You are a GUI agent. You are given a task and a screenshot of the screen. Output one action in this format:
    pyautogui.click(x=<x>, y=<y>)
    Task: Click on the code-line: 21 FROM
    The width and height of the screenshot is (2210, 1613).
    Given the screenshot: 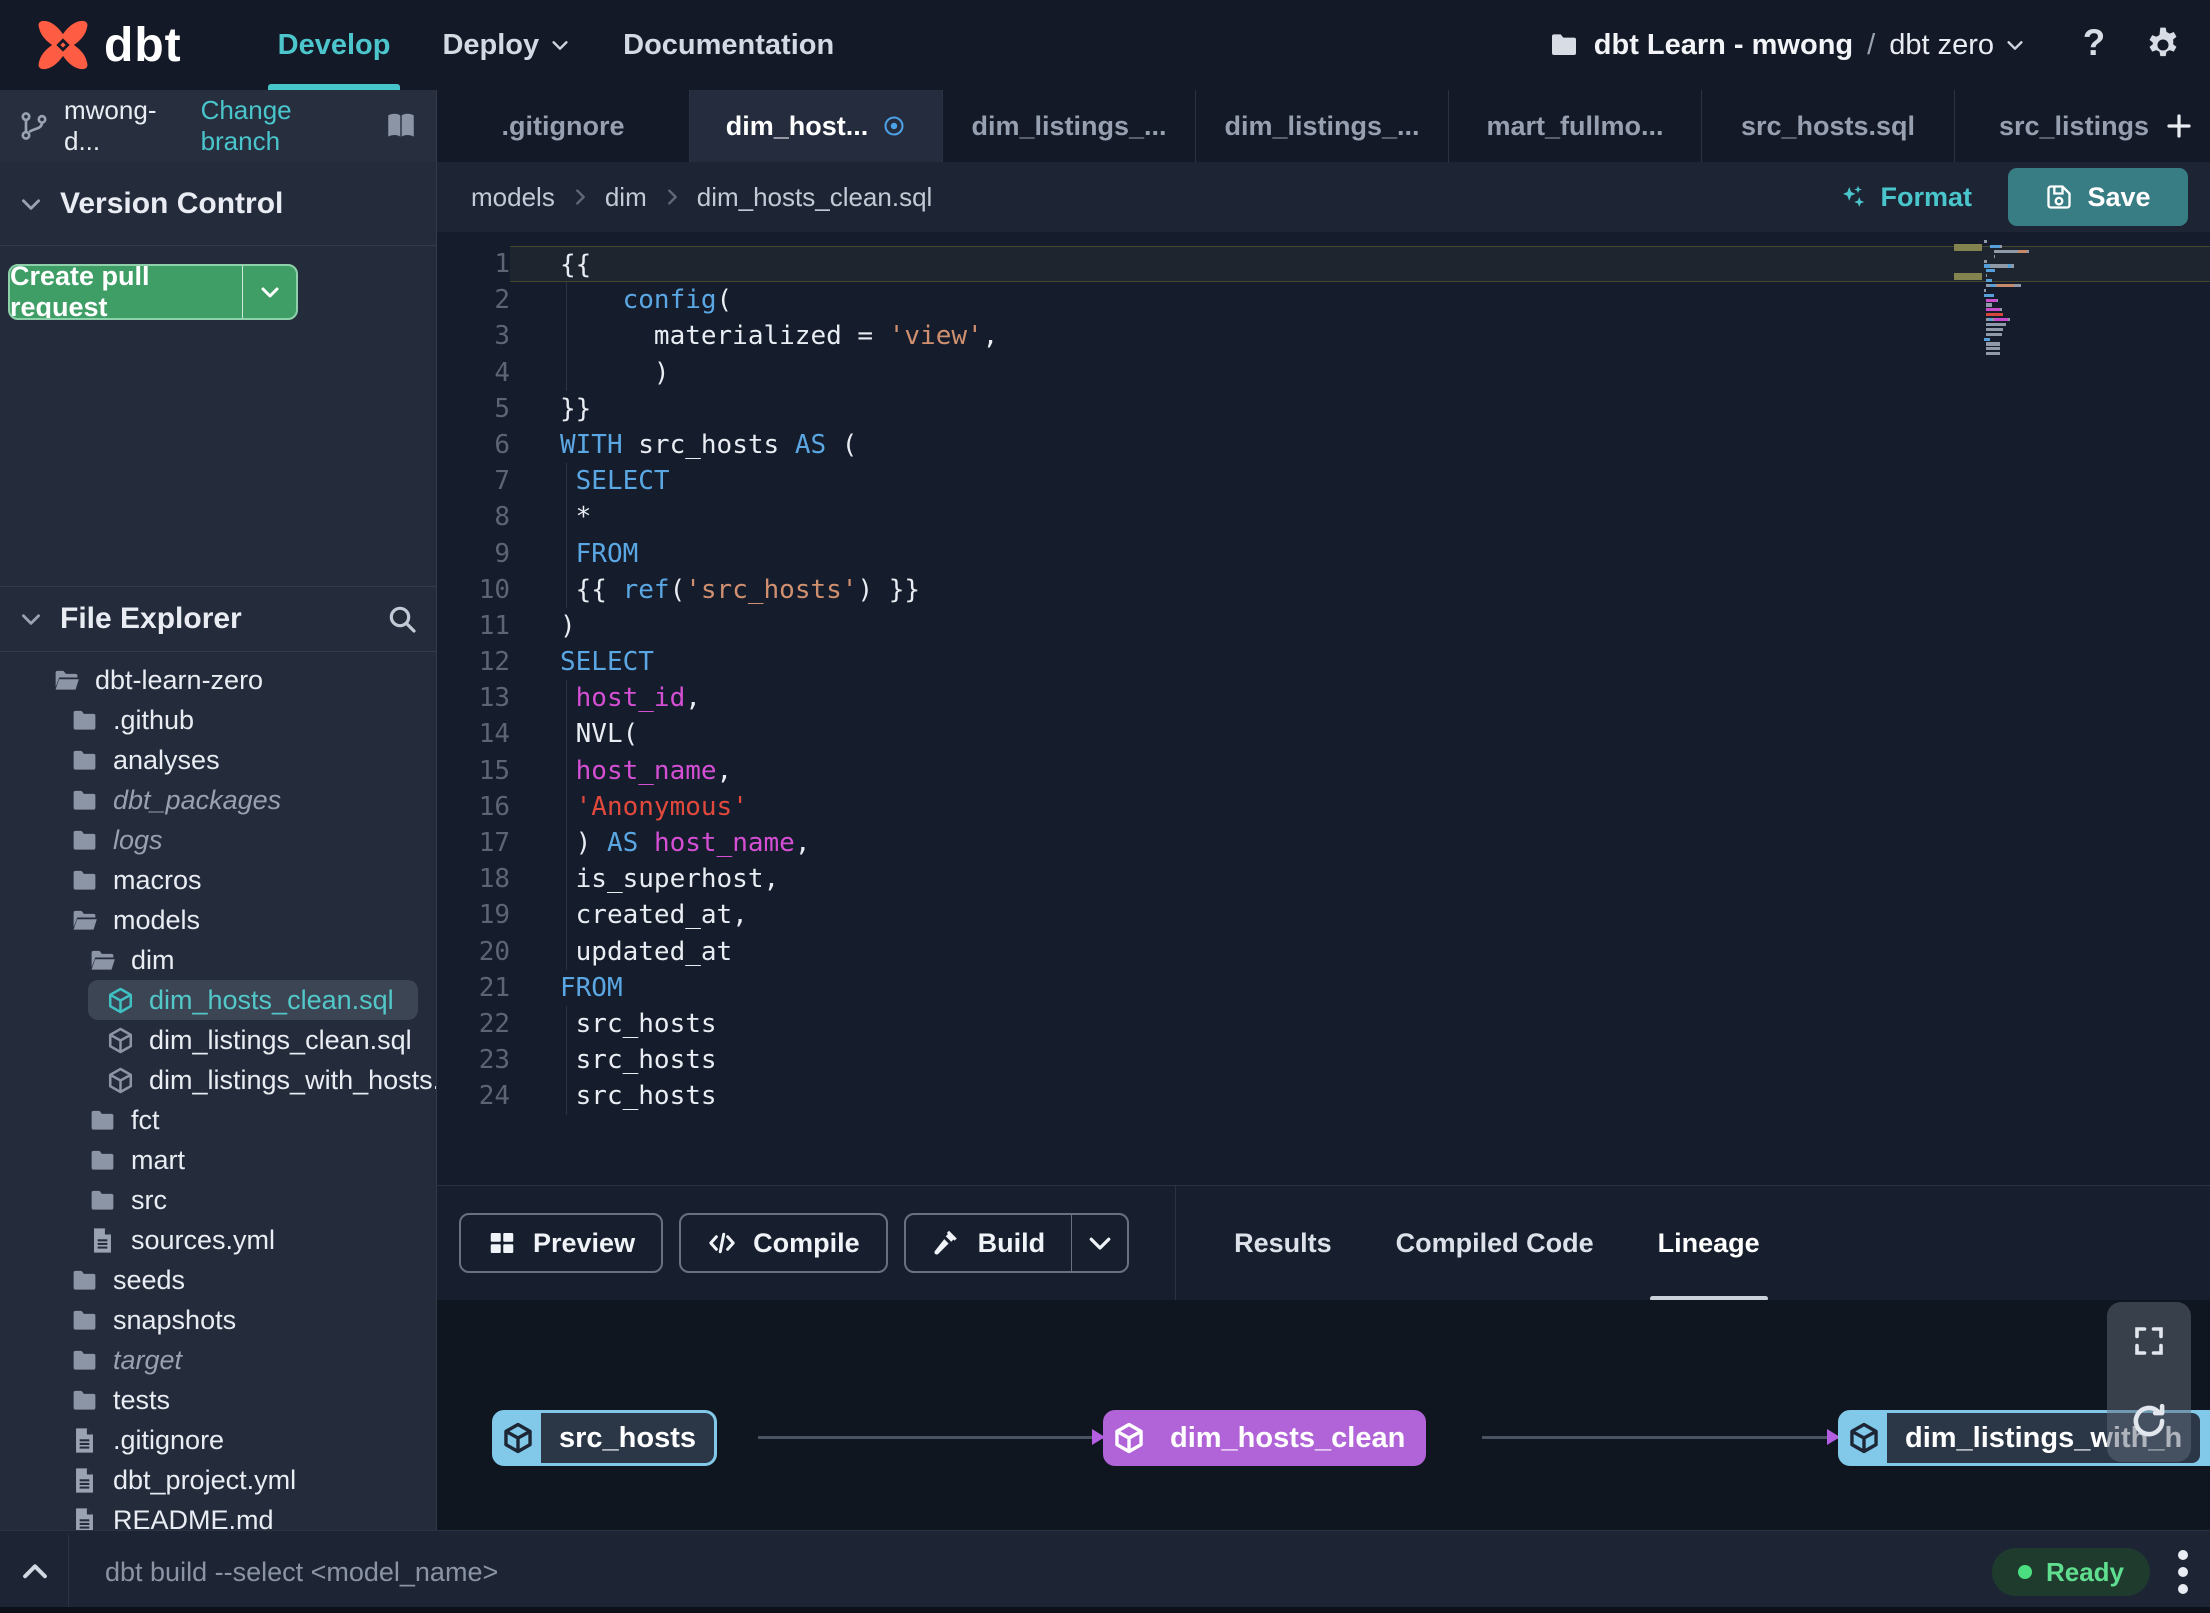 What is the action you would take?
    pyautogui.click(x=1323, y=988)
    